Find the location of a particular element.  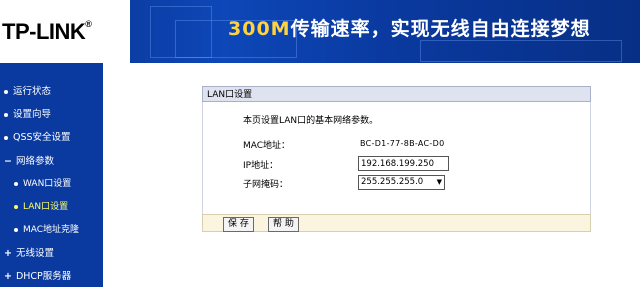

mac-label: MAC地址： is located at coordinates (267, 146).